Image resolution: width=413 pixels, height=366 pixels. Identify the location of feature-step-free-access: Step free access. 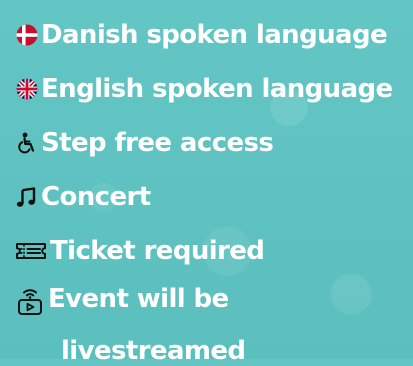
(211, 143).